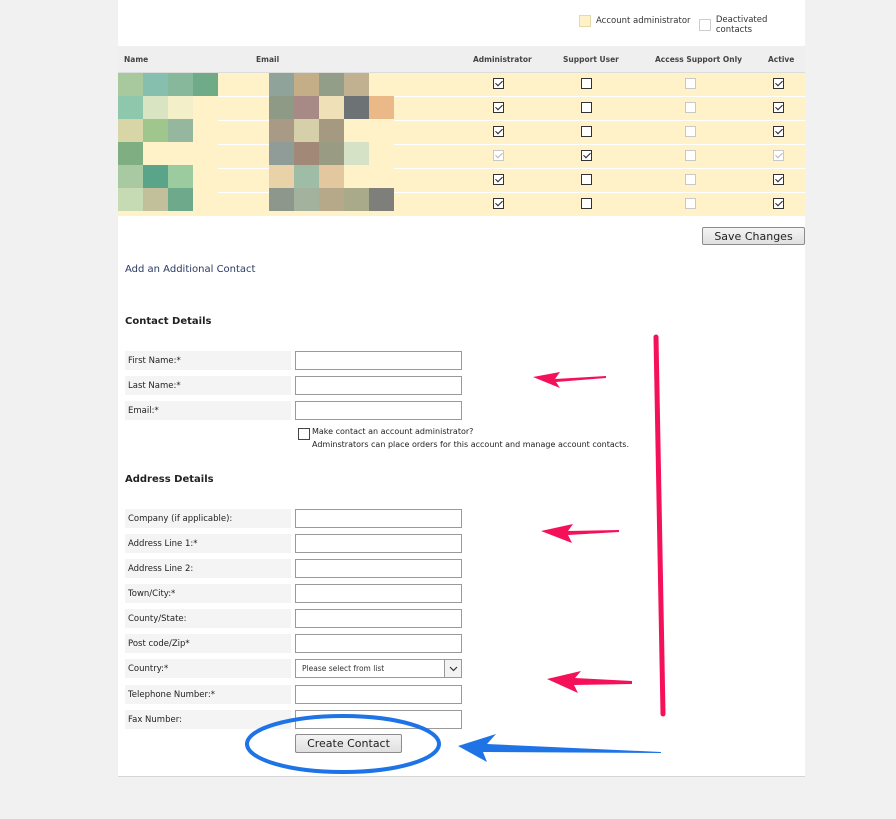 This screenshot has width=896, height=819. I want to click on blue-arrow-icon, so click(559, 748).